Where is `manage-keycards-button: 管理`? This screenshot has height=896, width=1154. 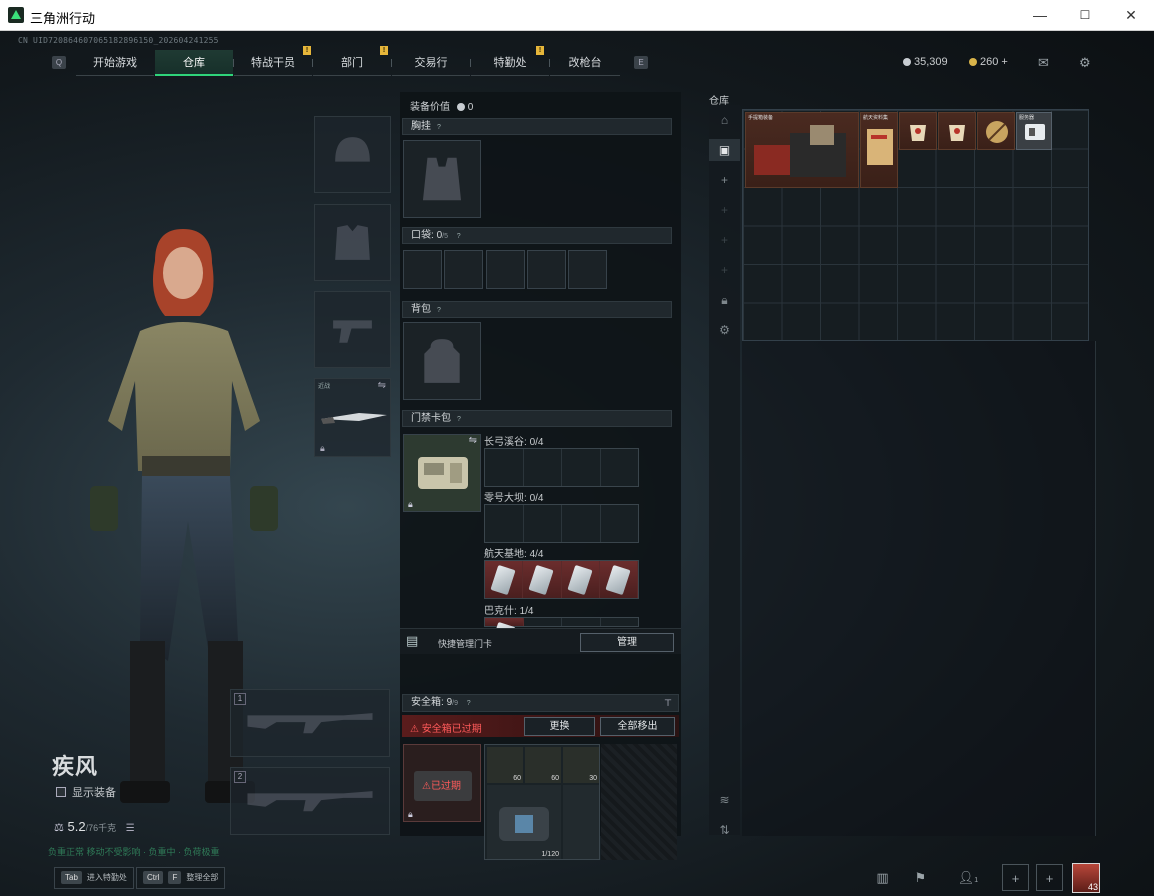 manage-keycards-button: 管理 is located at coordinates (627, 642).